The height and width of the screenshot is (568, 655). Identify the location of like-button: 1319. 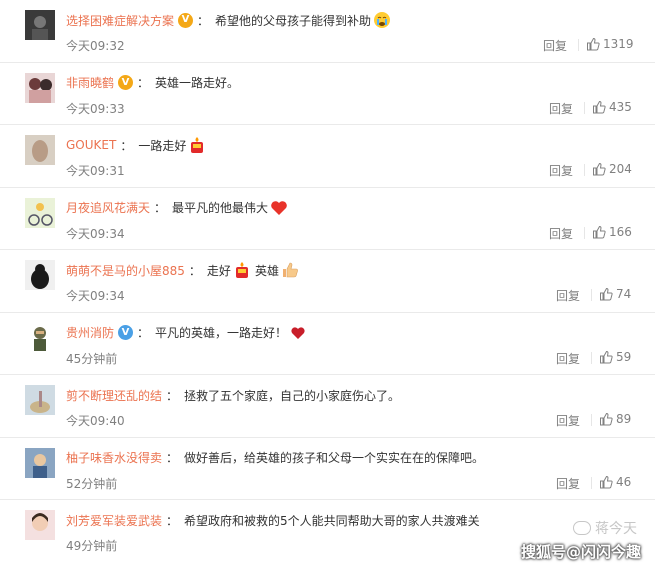
(610, 44).